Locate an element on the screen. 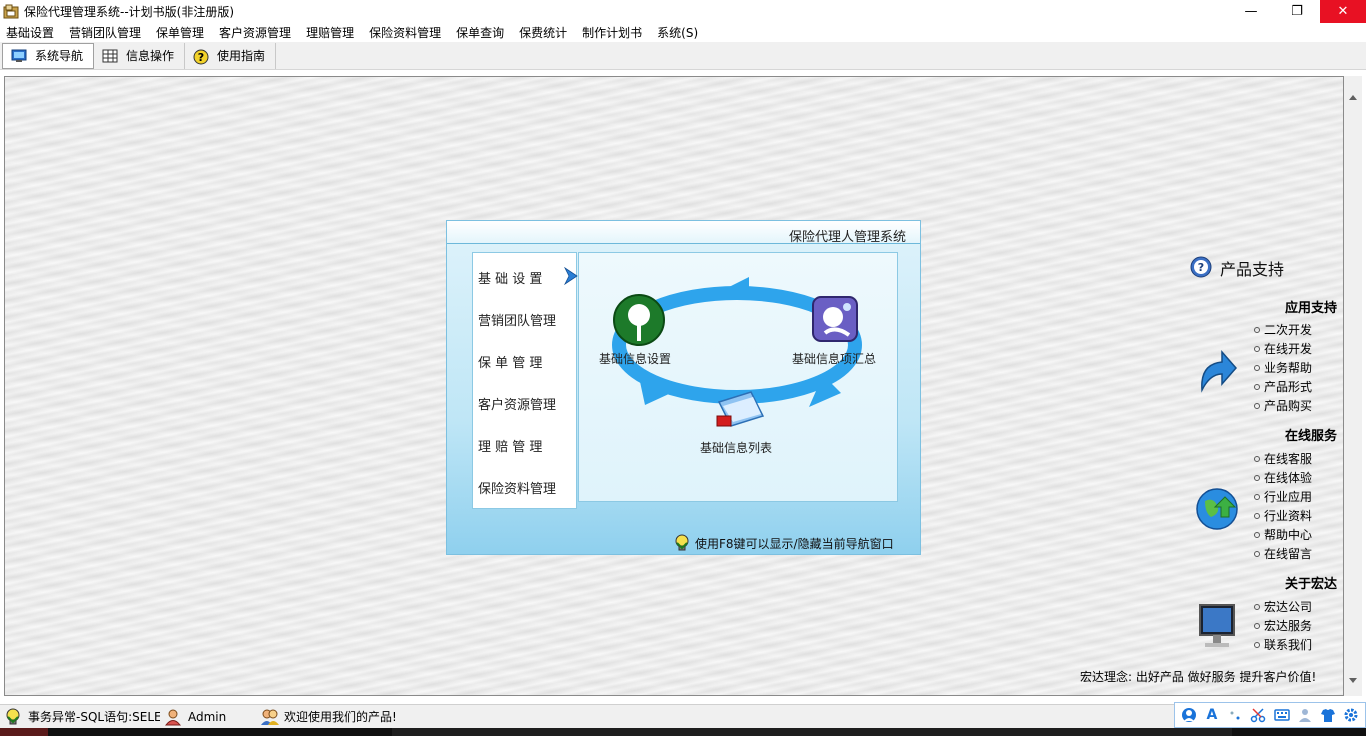  link-product-purchase: 产品购买 is located at coordinates (1283, 405).